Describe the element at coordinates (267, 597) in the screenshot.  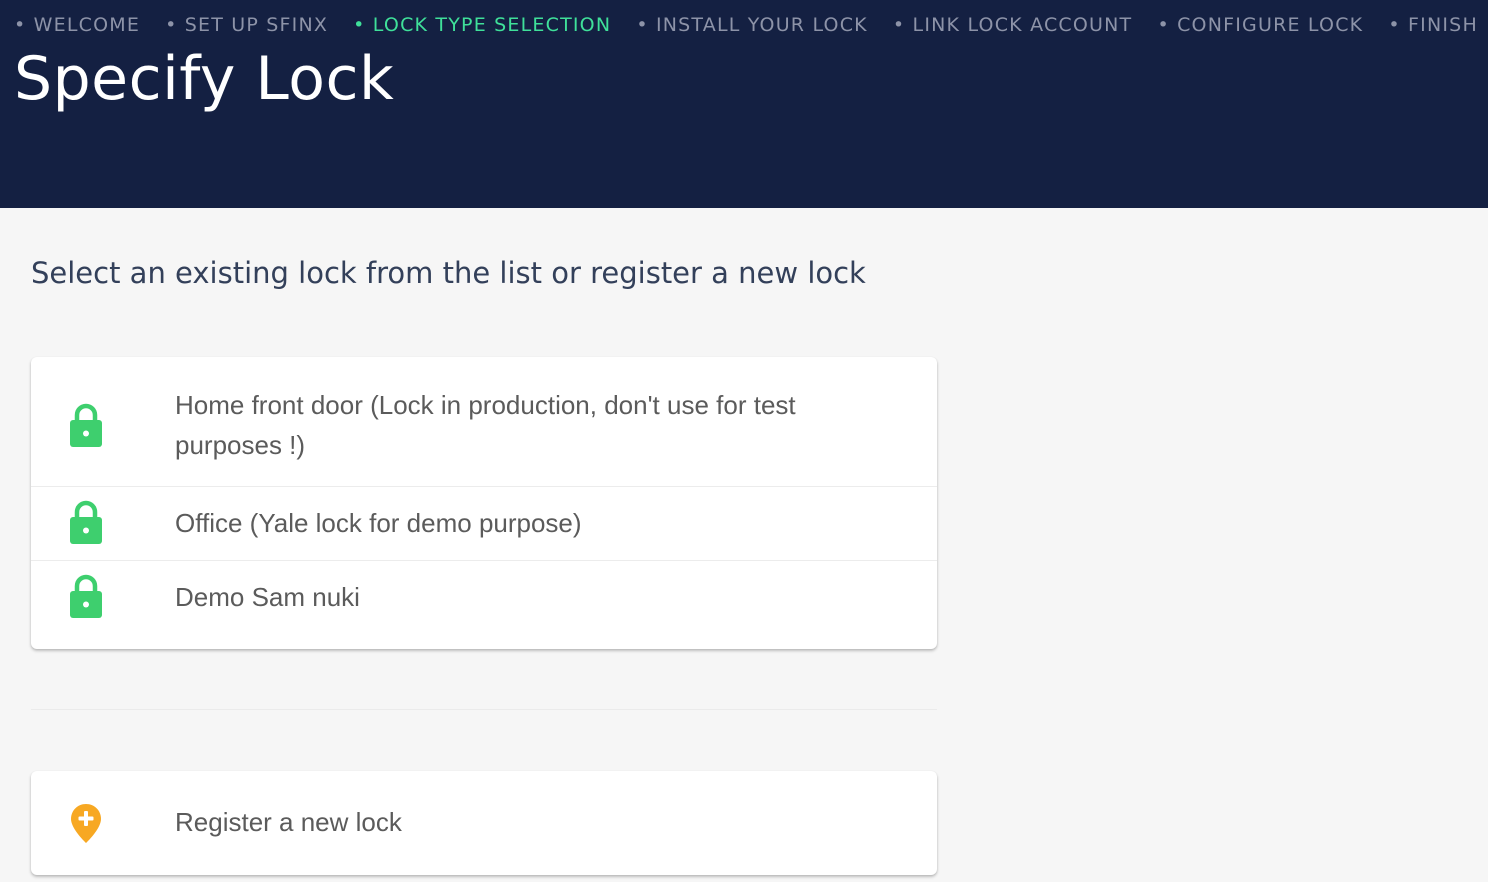
I see `lock-item-label: Demo Sam nuki` at that location.